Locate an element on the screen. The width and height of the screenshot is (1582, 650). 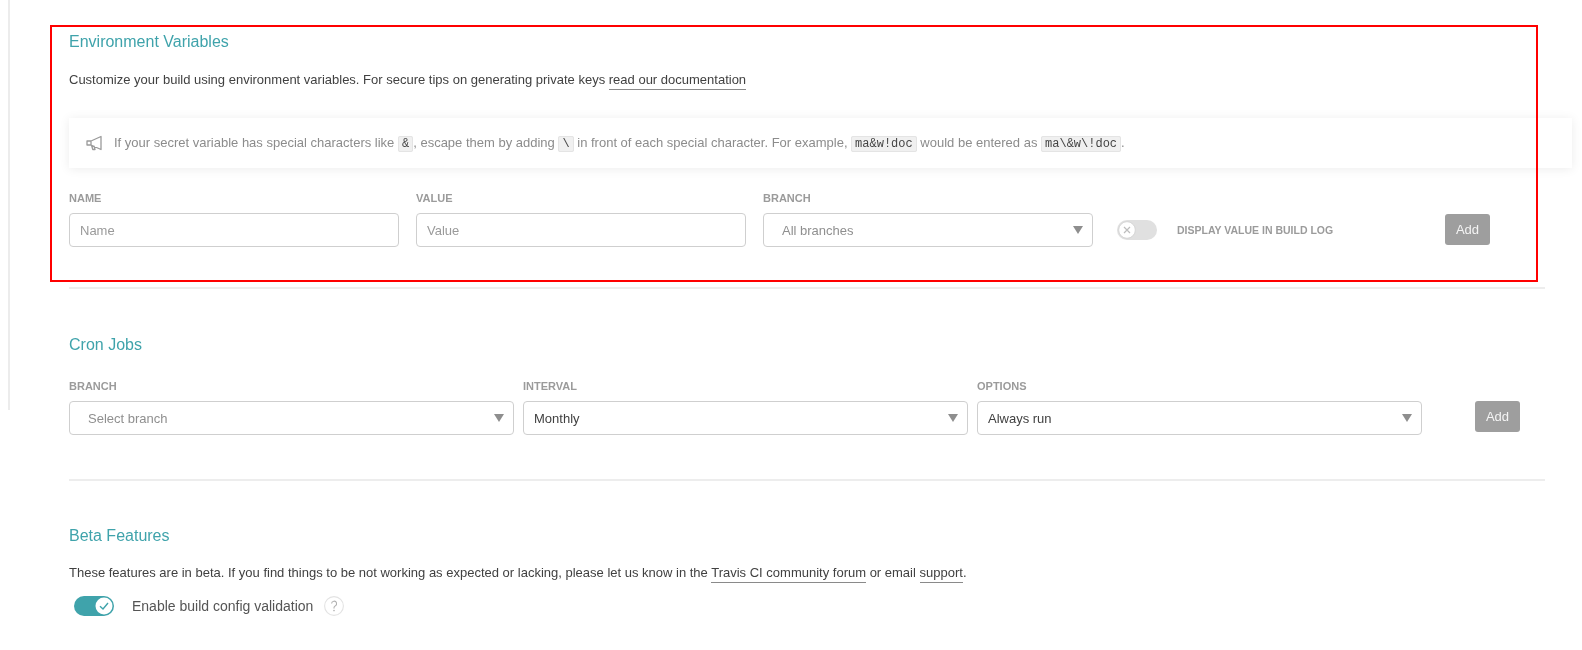
description-text: These features are in beta. If you find things to be not working as expected or lacking, please let us know in the Travis CI community forum or email support. is located at coordinates (807, 573).